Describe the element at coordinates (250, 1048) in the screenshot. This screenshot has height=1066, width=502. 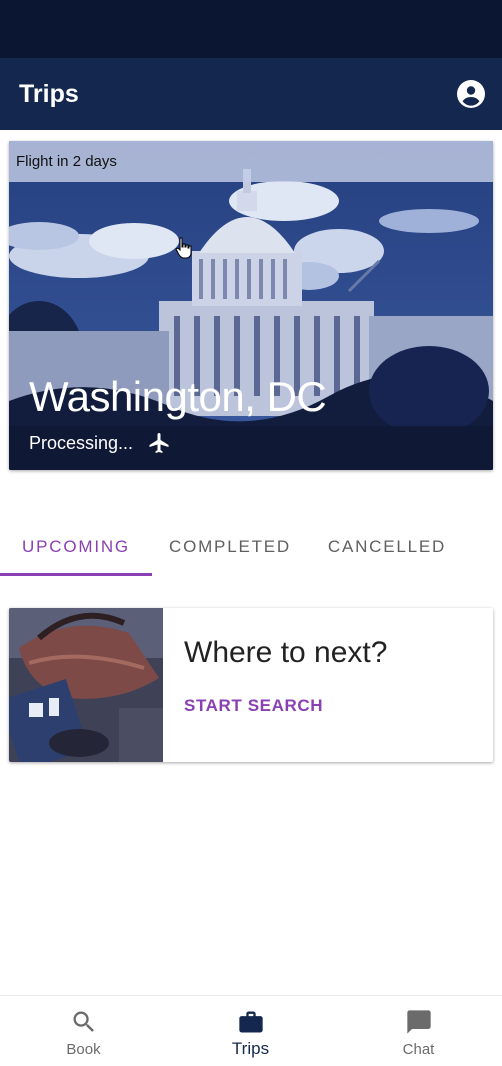
I see `nav-label-trips: Trips` at that location.